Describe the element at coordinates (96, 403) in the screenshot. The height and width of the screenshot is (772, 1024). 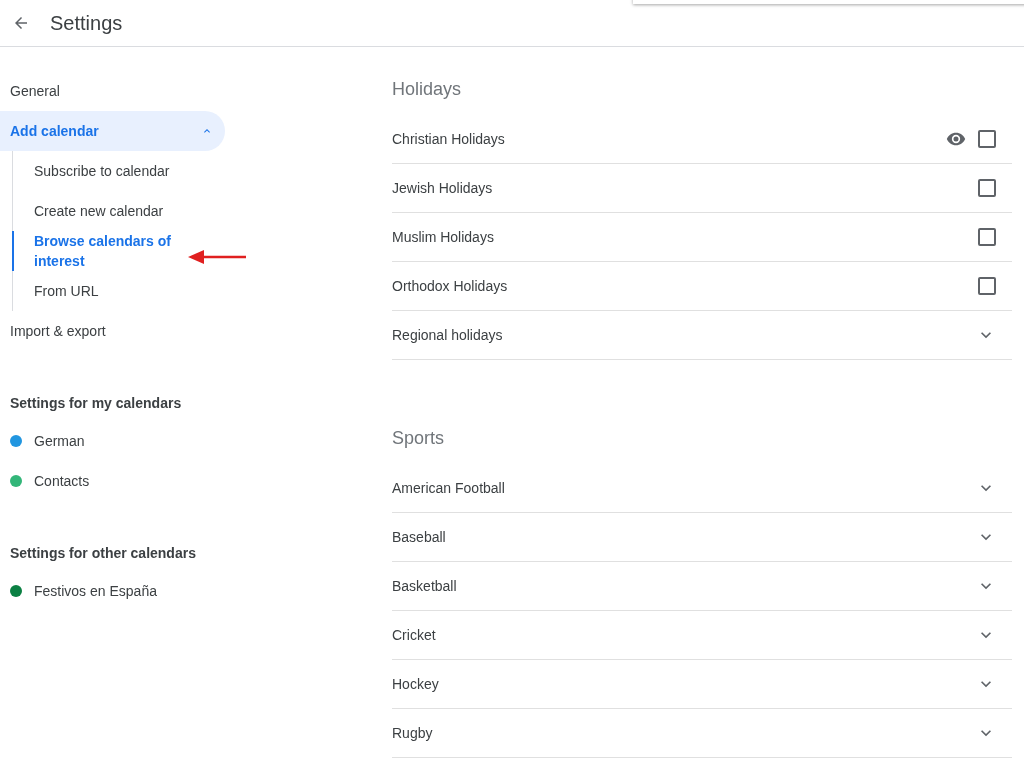
I see `section-heading: Settings for my calendars` at that location.